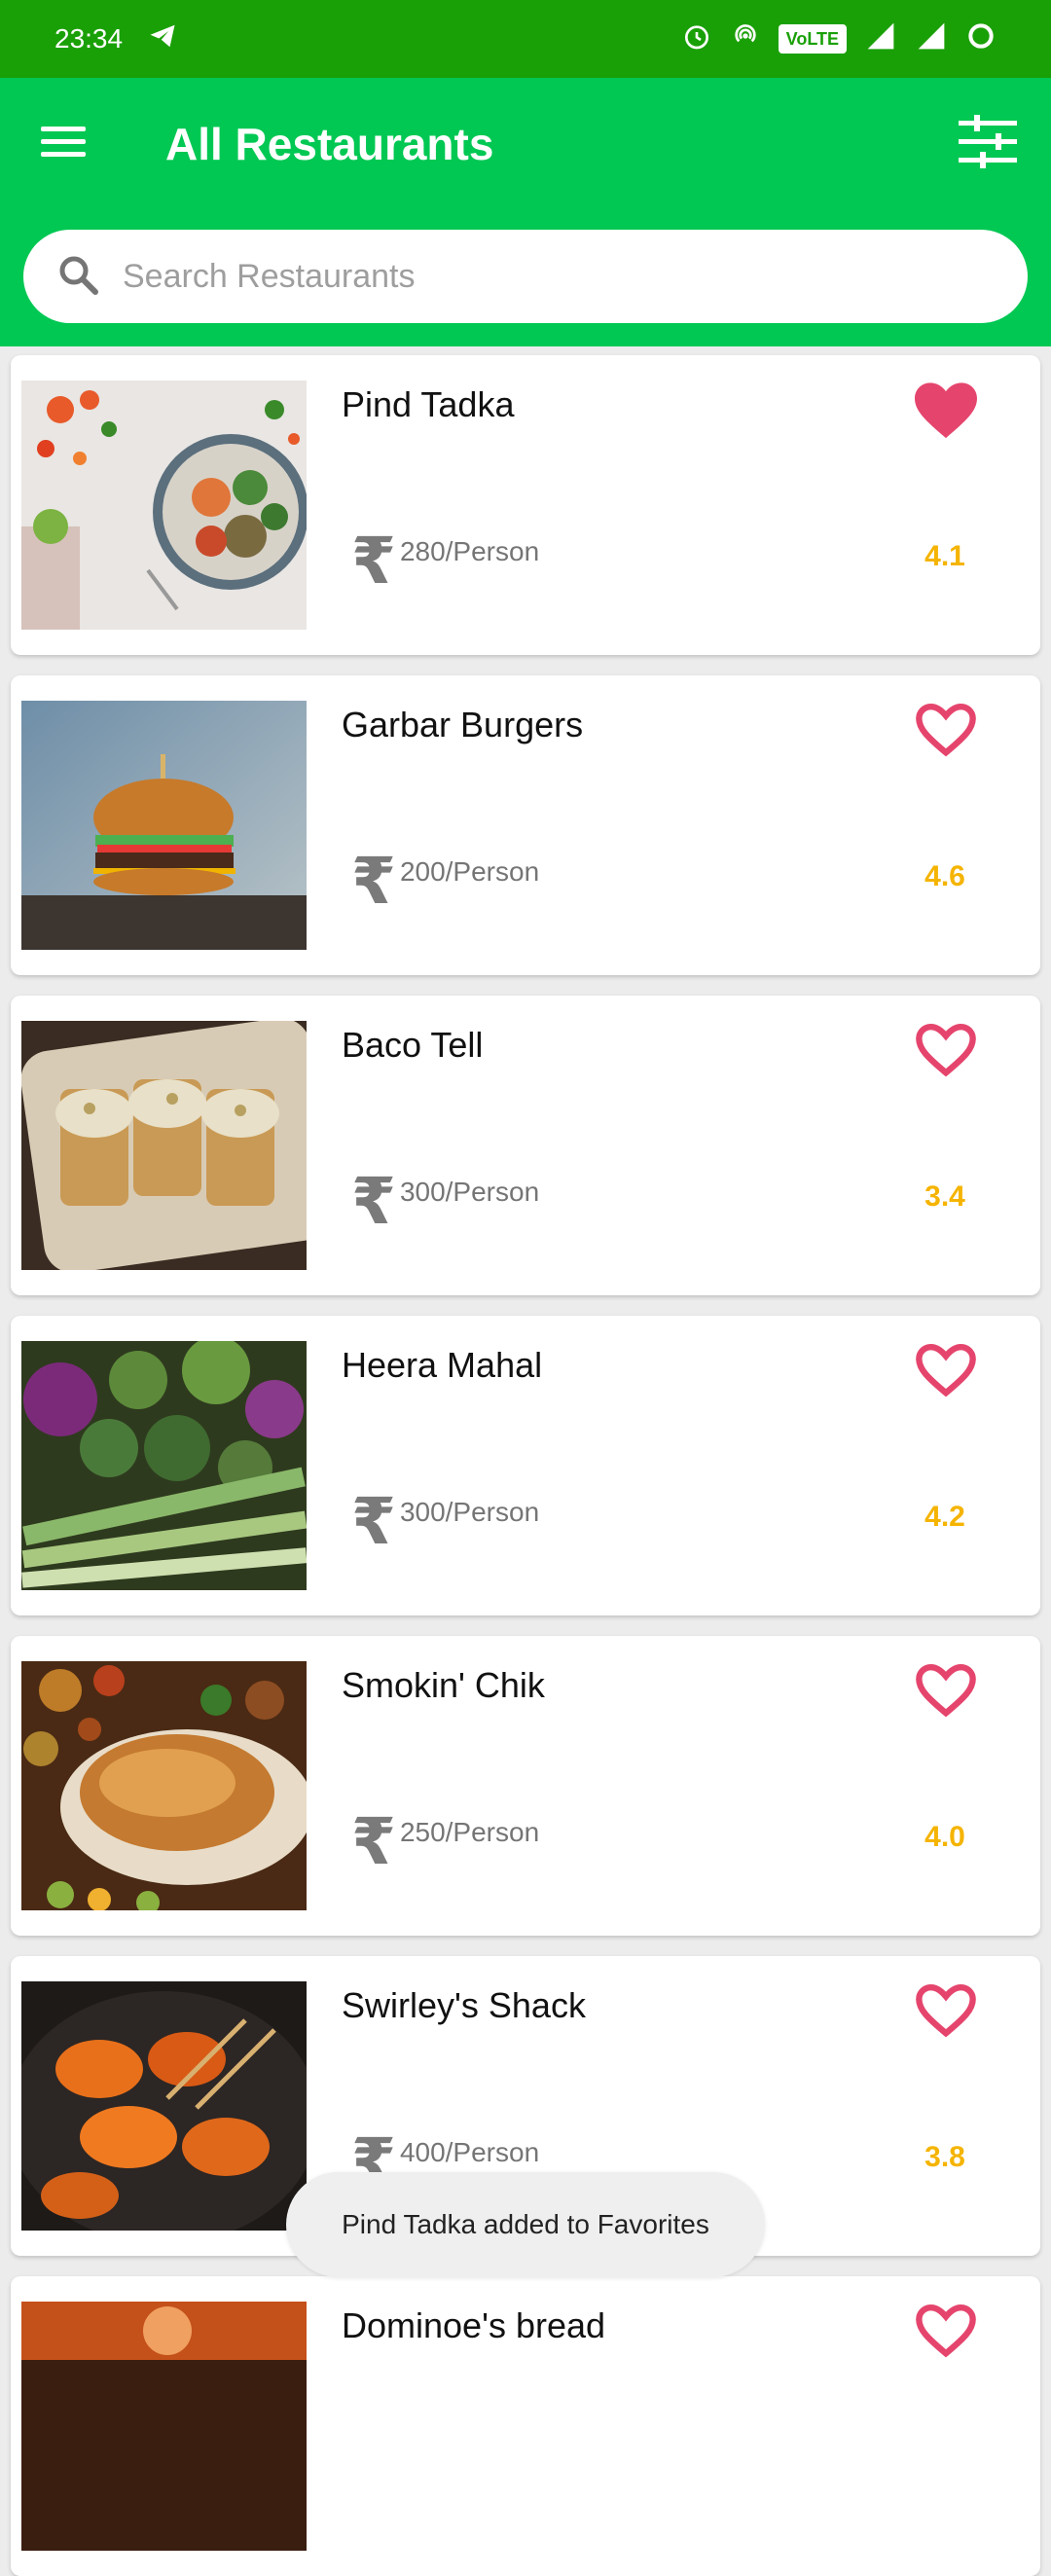  What do you see at coordinates (944, 1517) in the screenshot?
I see `restaurant-rating: 4.2` at bounding box center [944, 1517].